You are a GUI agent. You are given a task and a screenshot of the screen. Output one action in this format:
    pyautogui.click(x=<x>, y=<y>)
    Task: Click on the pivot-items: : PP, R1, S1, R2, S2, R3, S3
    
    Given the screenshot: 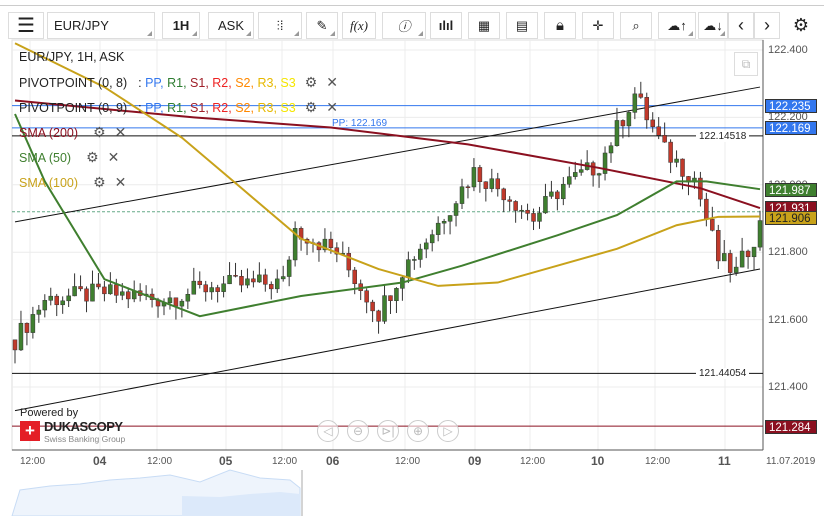 What is the action you would take?
    pyautogui.click(x=217, y=107)
    